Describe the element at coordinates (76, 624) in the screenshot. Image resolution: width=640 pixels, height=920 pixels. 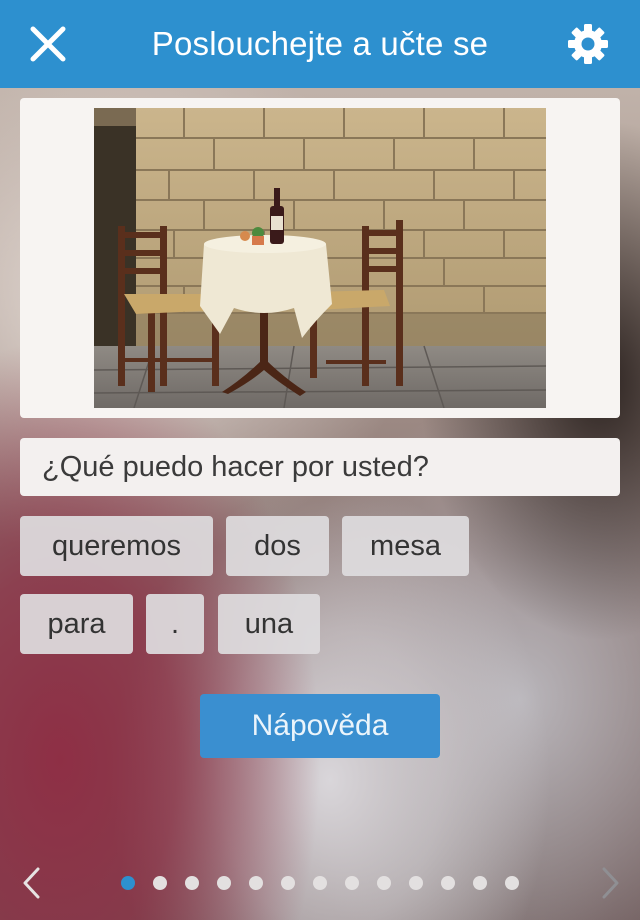
I see `word-chip: para` at that location.